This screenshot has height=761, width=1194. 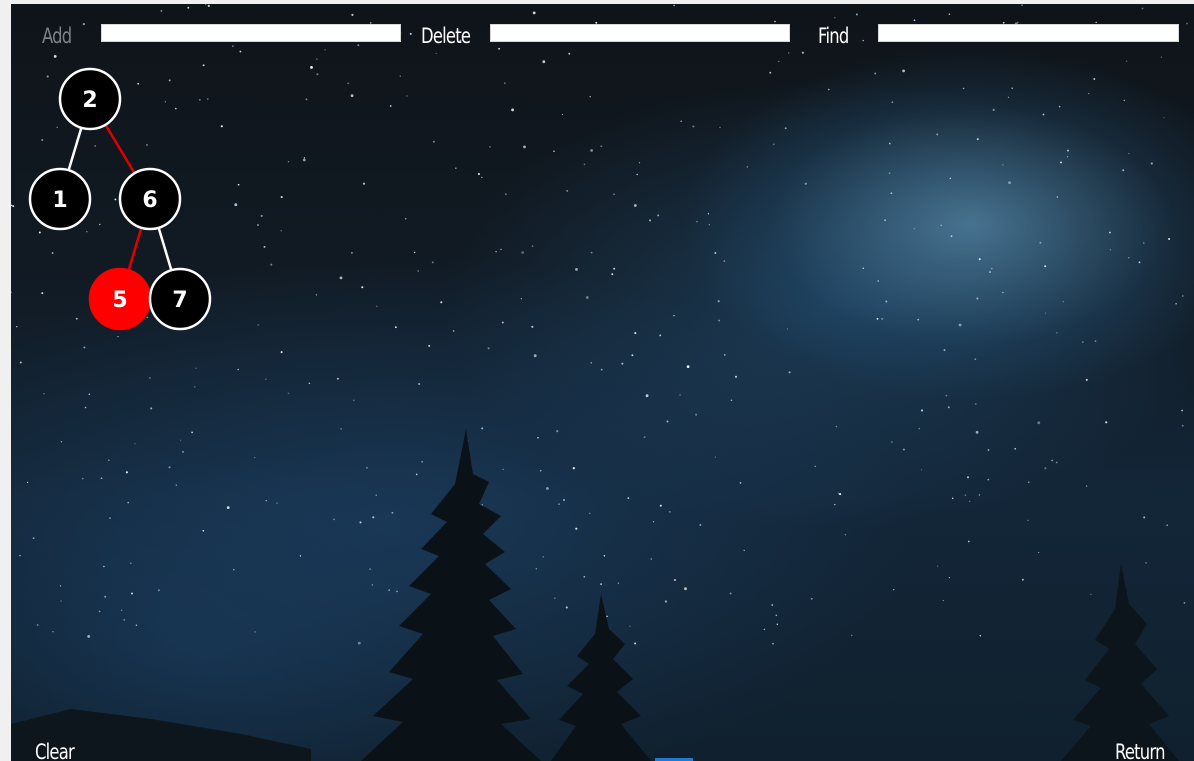 I want to click on tree-node-key: 1, so click(x=59, y=200).